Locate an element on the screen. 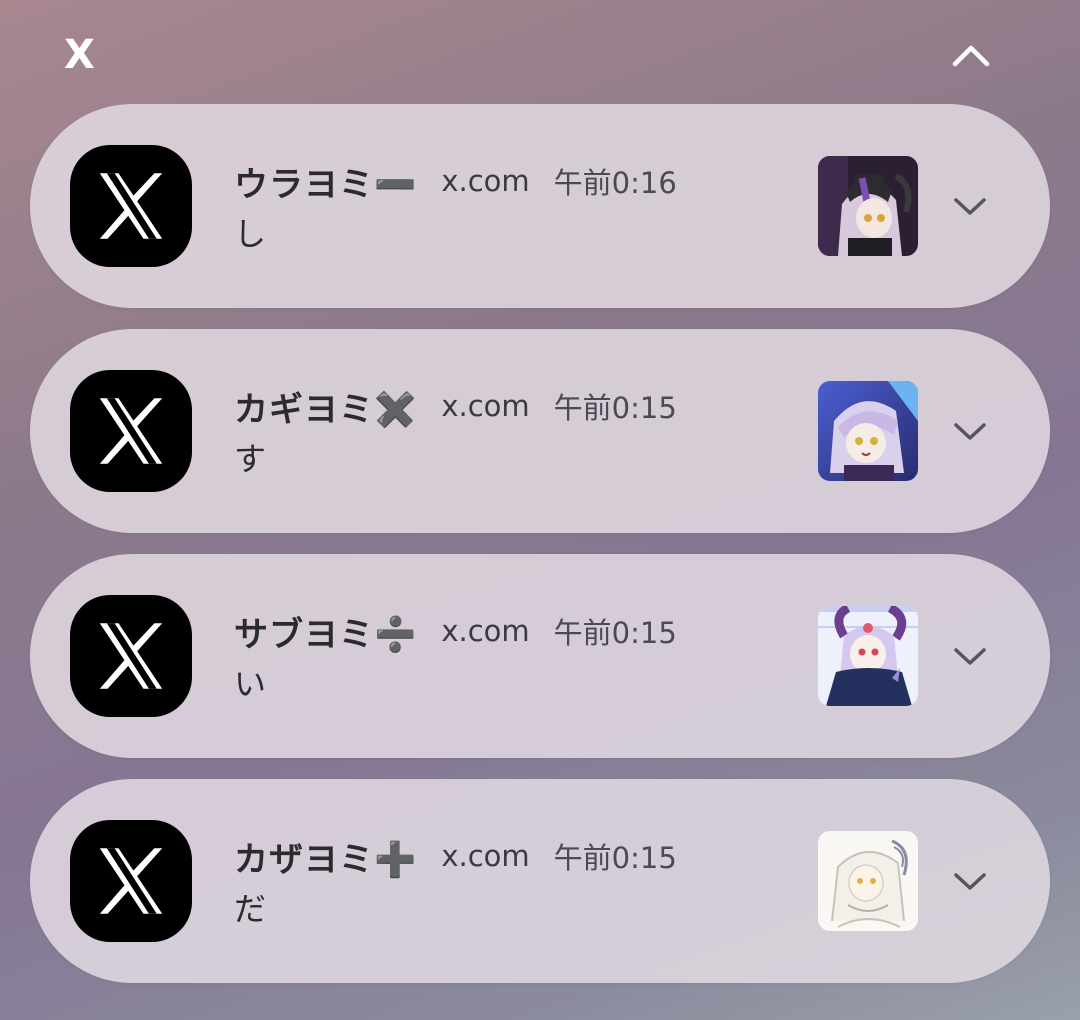 The width and height of the screenshot is (1080, 1020). notification-sender: カギヨミ✖️ is located at coordinates (326, 409).